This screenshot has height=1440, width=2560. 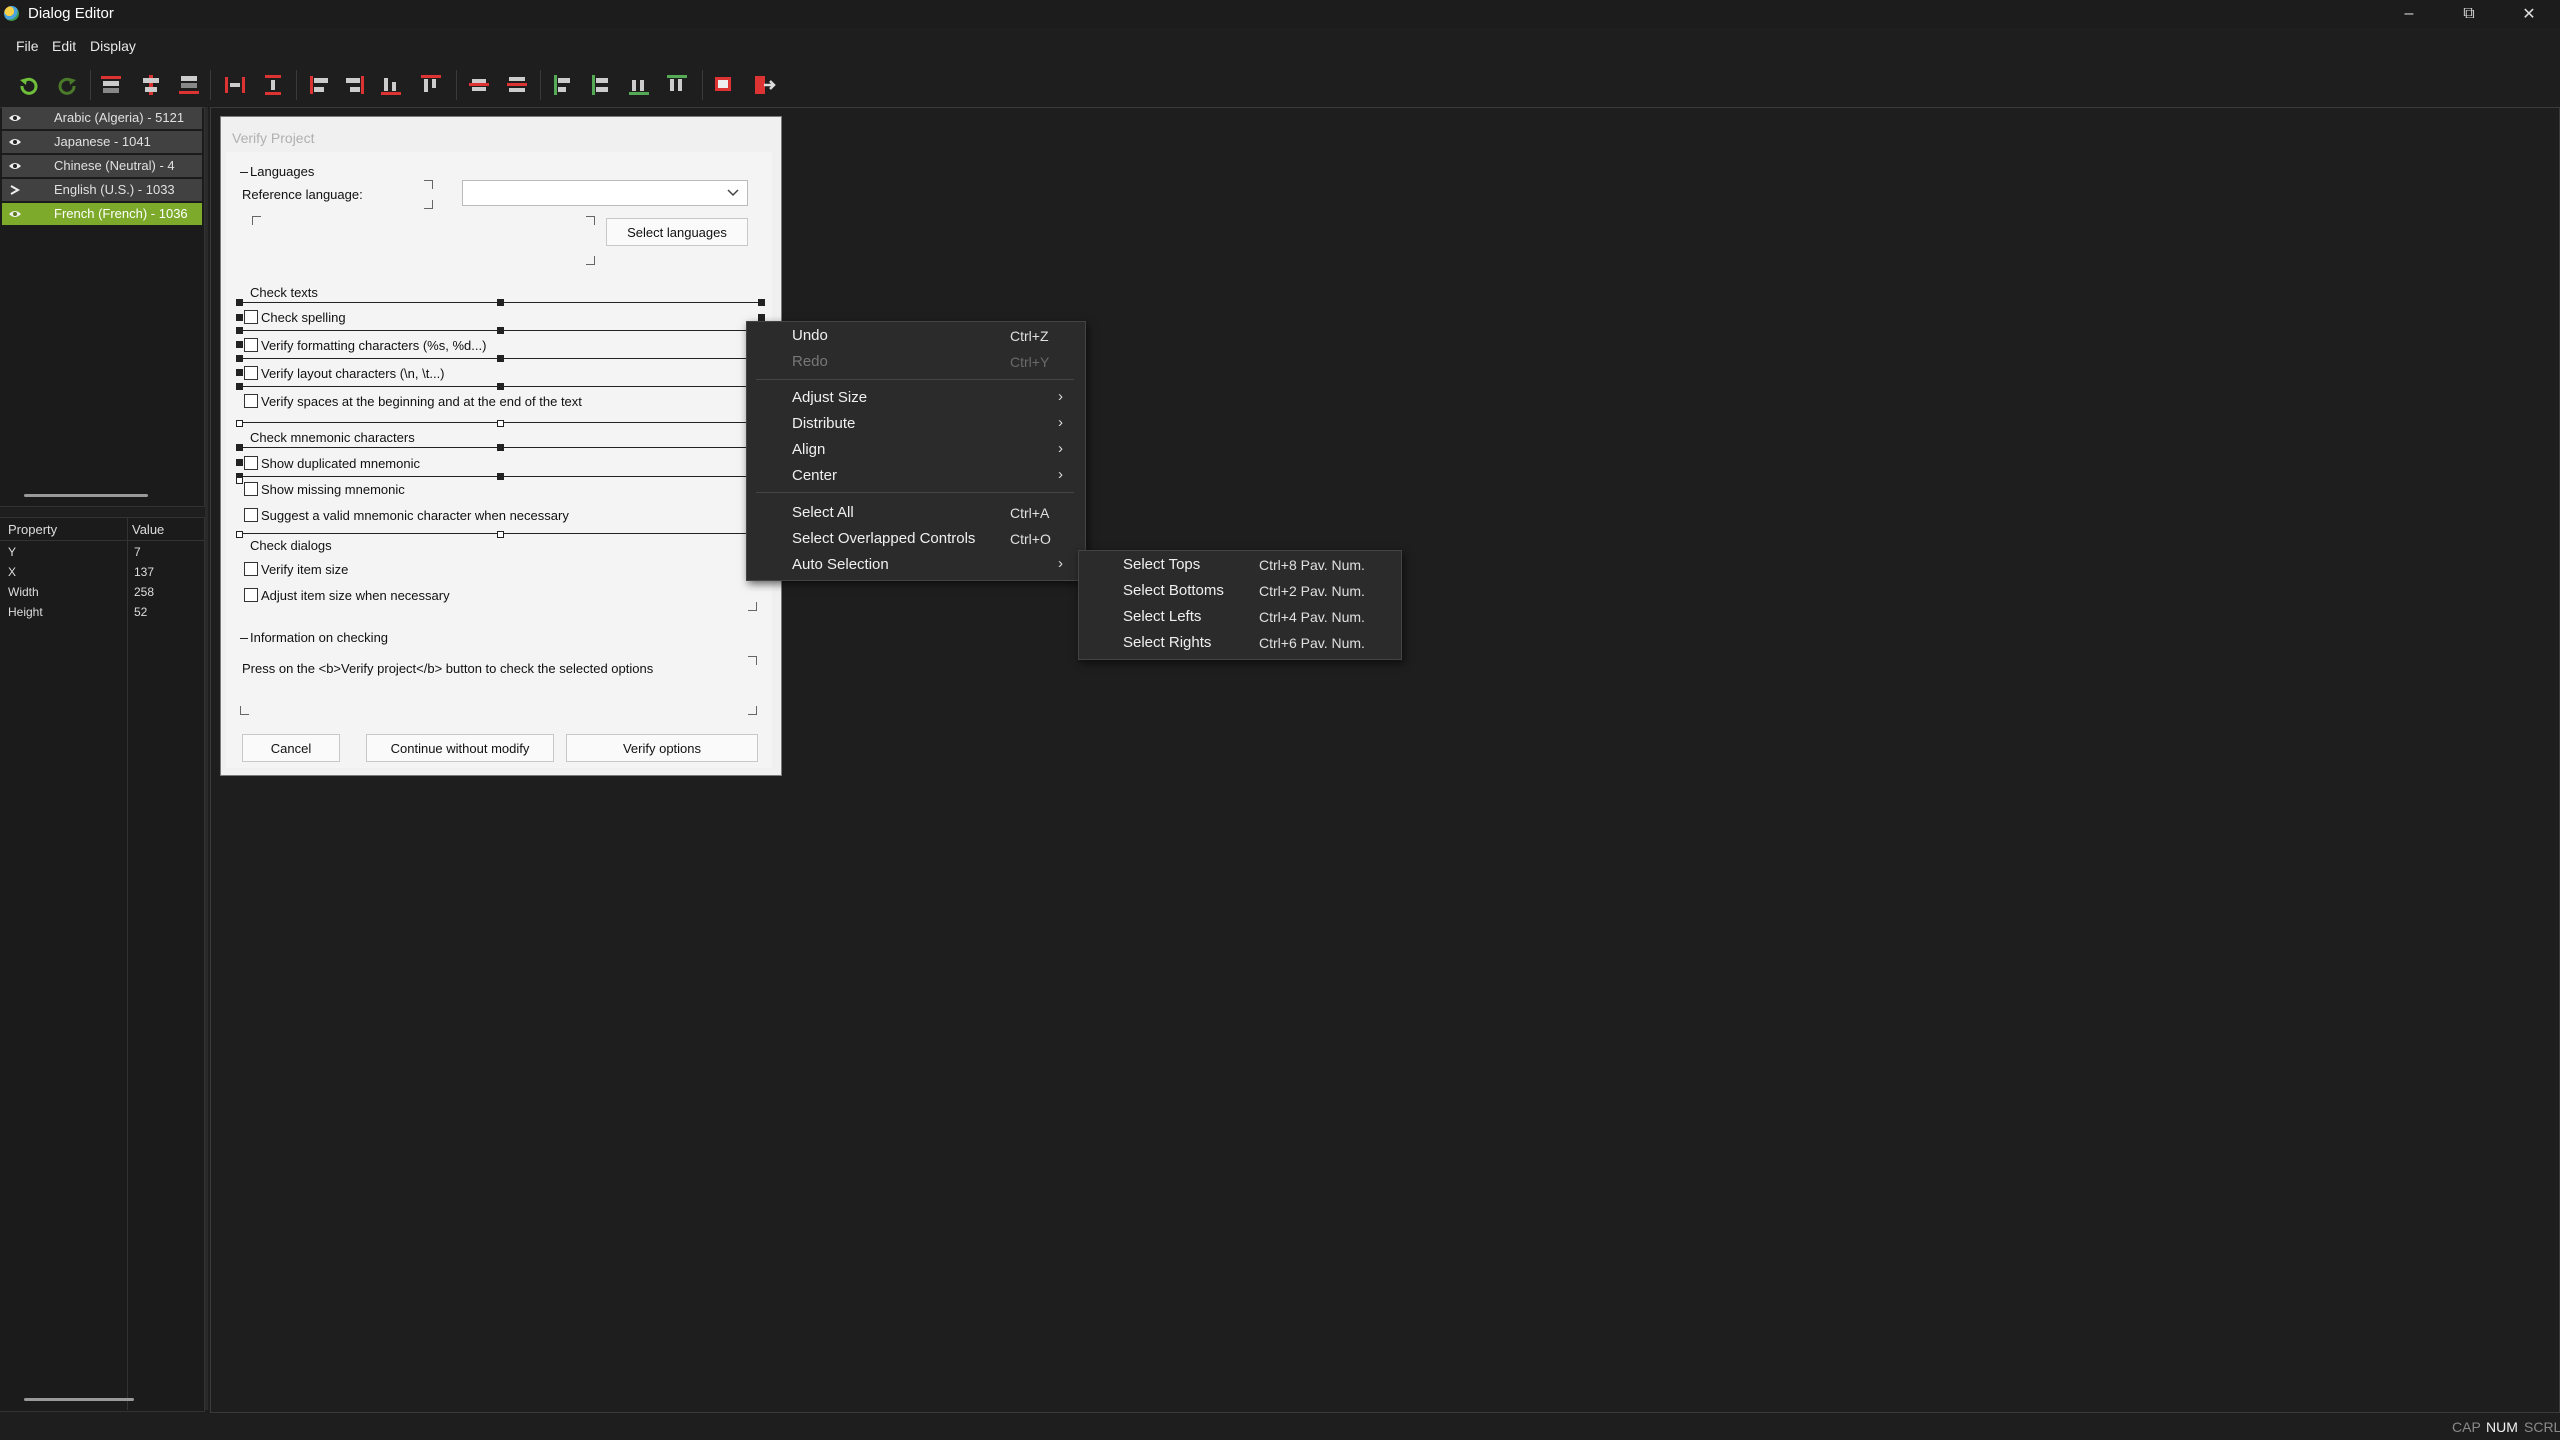 I want to click on suggest-valid-checkbox, so click(x=251, y=515).